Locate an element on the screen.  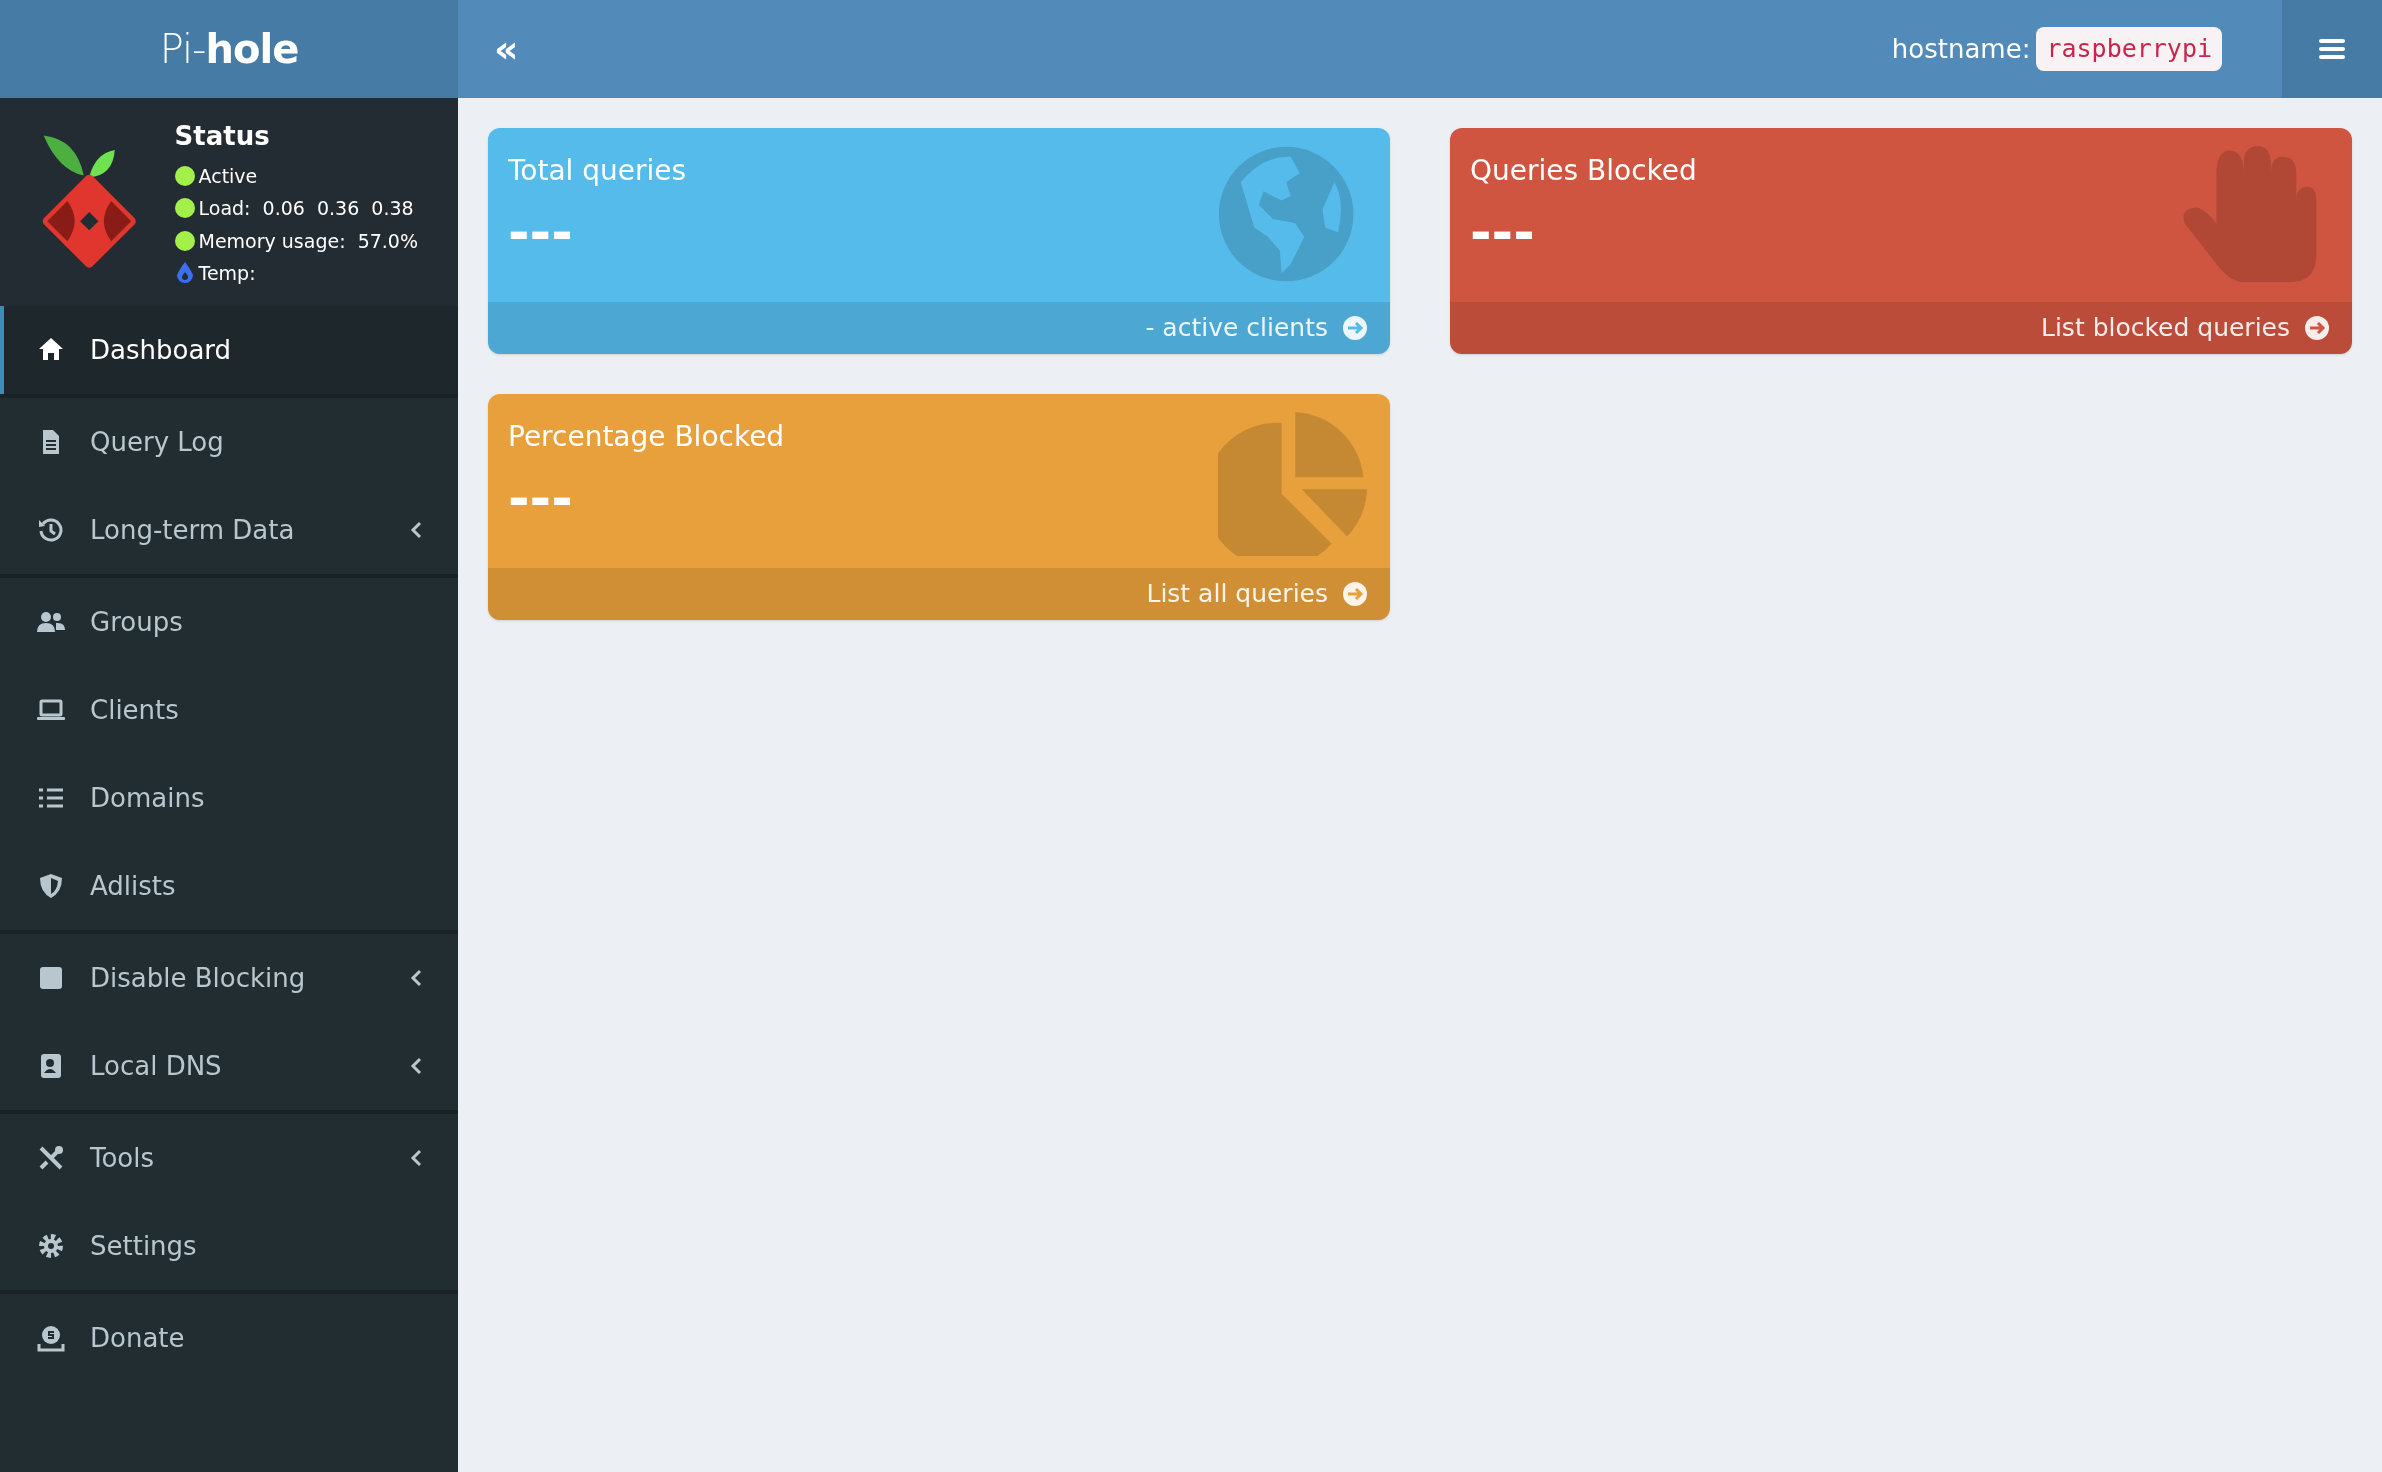
menu-label: Domains is located at coordinates (148, 798).